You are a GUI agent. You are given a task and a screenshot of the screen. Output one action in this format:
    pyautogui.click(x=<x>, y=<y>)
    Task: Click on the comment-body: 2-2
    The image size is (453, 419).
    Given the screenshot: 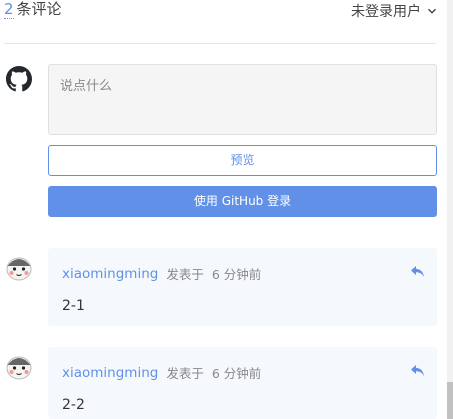 What is the action you would take?
    pyautogui.click(x=73, y=405)
    